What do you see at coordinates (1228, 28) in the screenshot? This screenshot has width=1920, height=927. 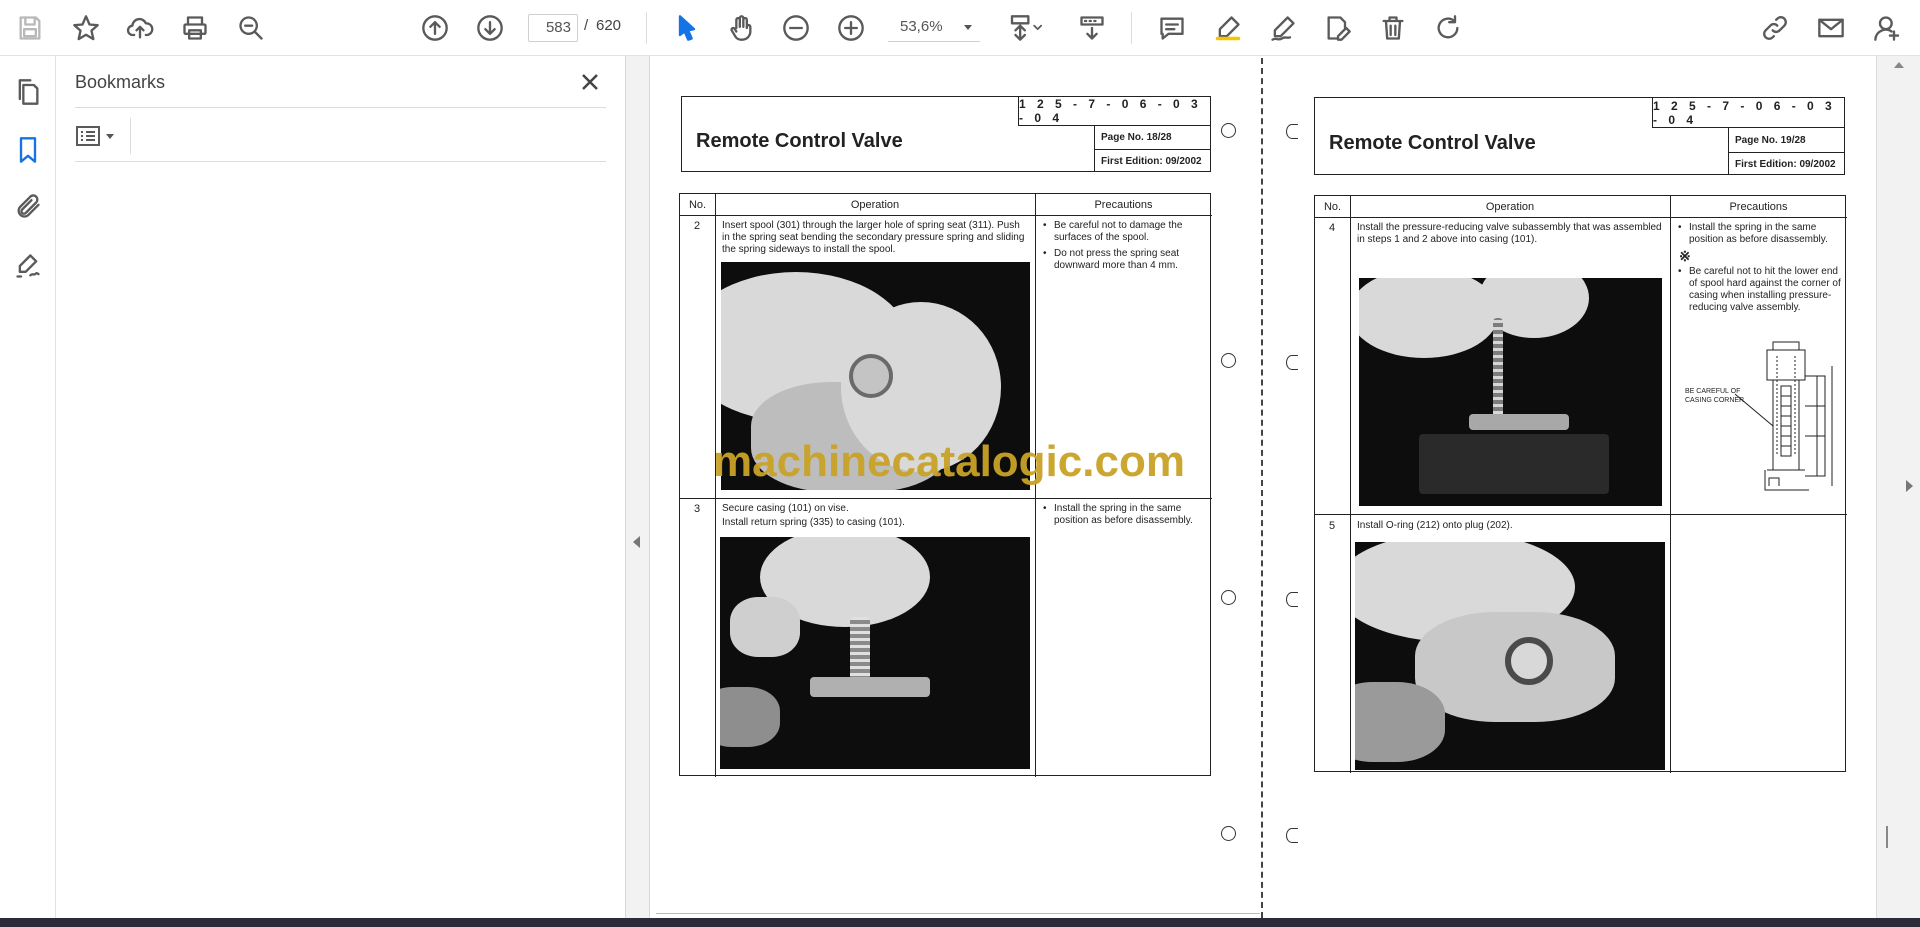 I see `highlight-icon` at bounding box center [1228, 28].